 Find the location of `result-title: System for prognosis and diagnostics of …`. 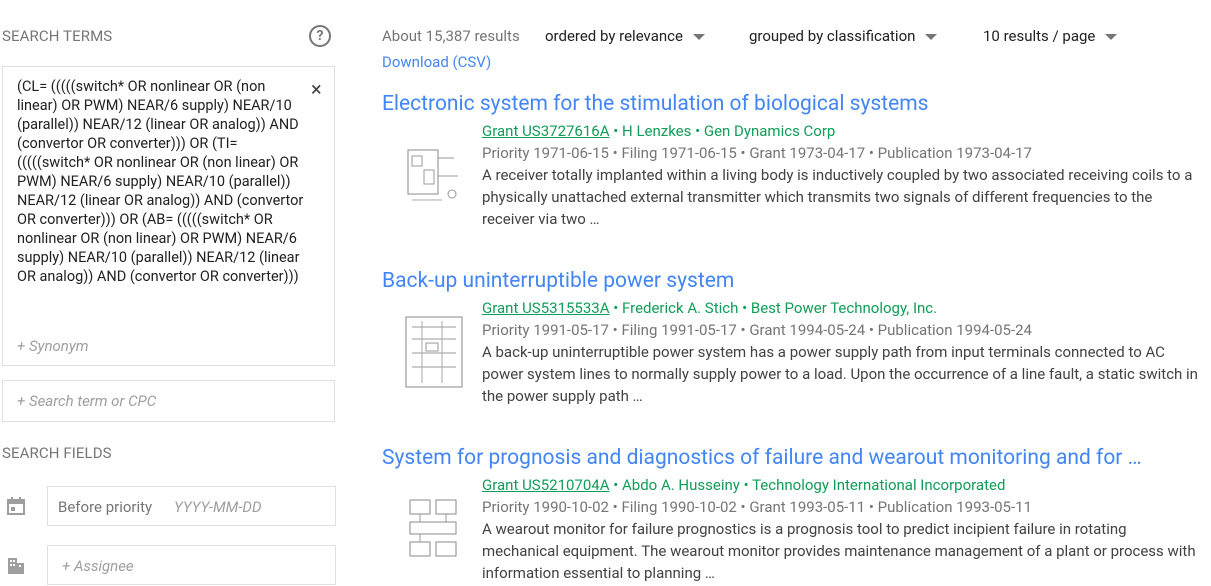

result-title: System for prognosis and diagnostics of … is located at coordinates (792, 458).